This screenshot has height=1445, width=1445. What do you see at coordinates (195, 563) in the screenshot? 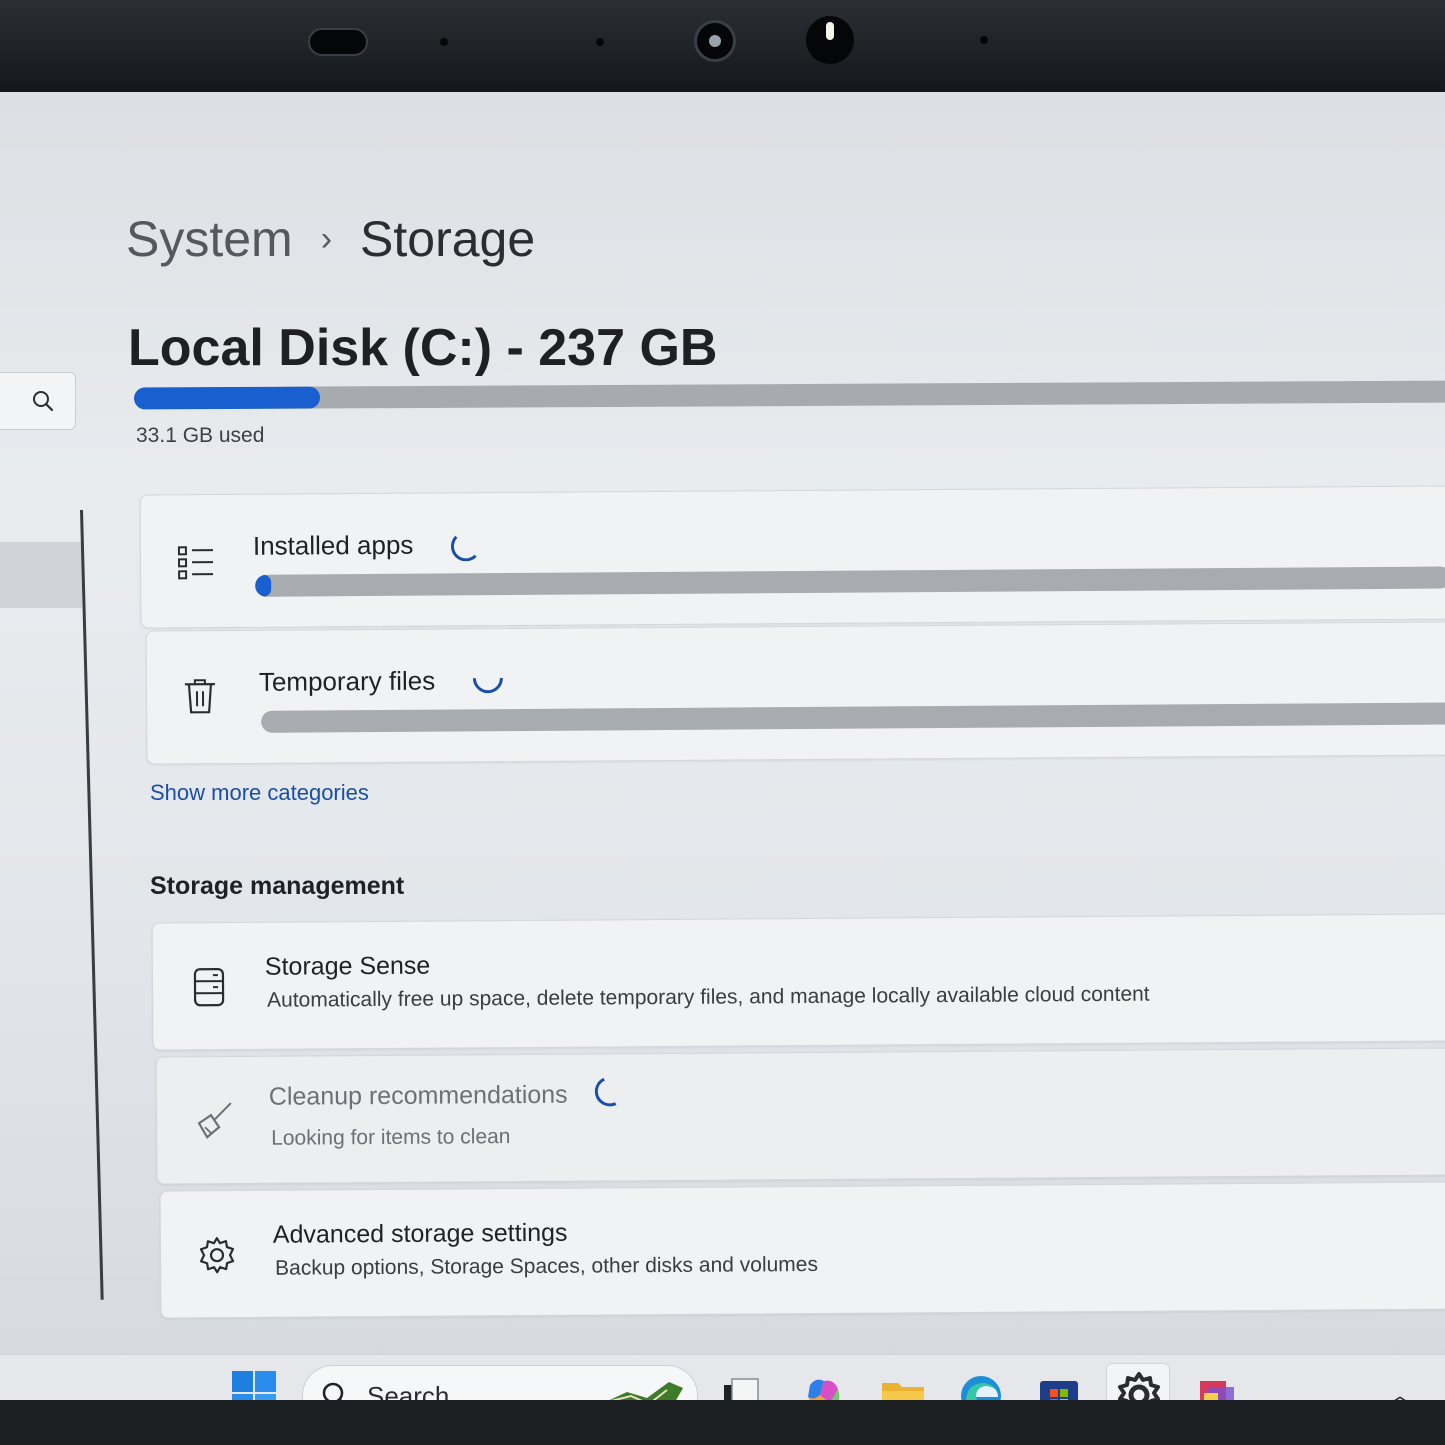
I see `list-icon` at bounding box center [195, 563].